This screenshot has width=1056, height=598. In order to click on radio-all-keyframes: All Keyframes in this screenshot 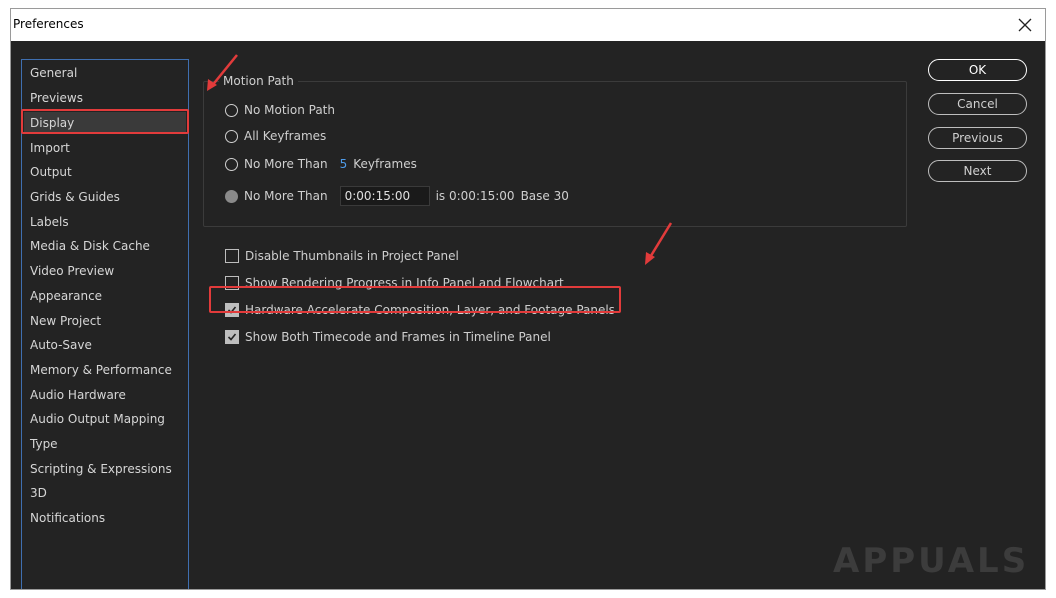, I will do `click(275, 136)`.